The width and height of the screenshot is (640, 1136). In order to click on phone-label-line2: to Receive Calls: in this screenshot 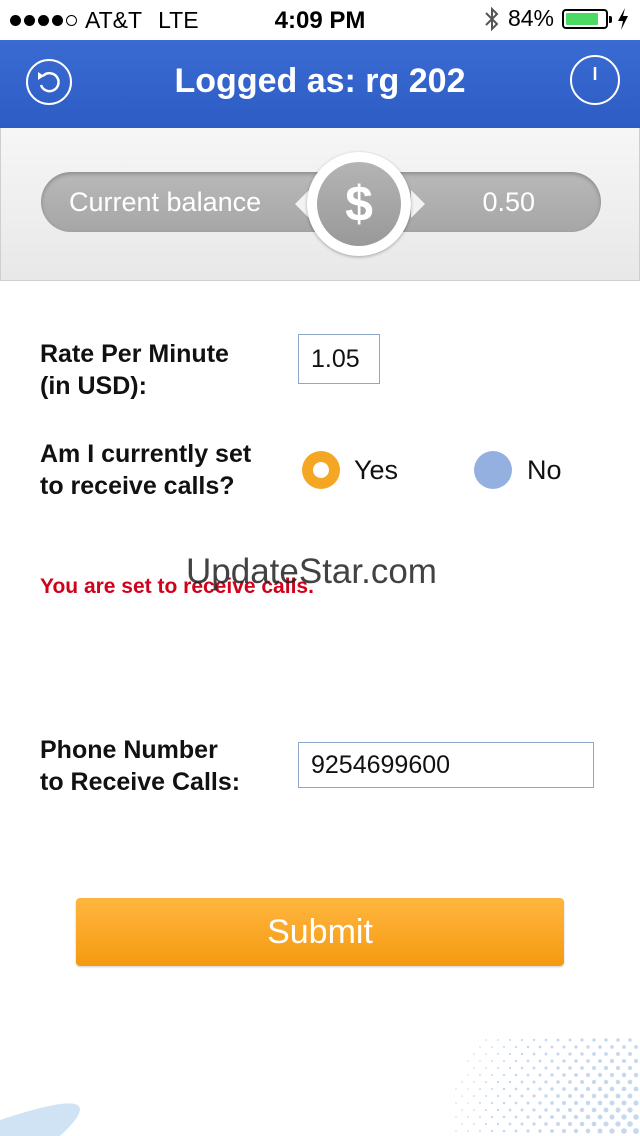, I will do `click(140, 782)`.